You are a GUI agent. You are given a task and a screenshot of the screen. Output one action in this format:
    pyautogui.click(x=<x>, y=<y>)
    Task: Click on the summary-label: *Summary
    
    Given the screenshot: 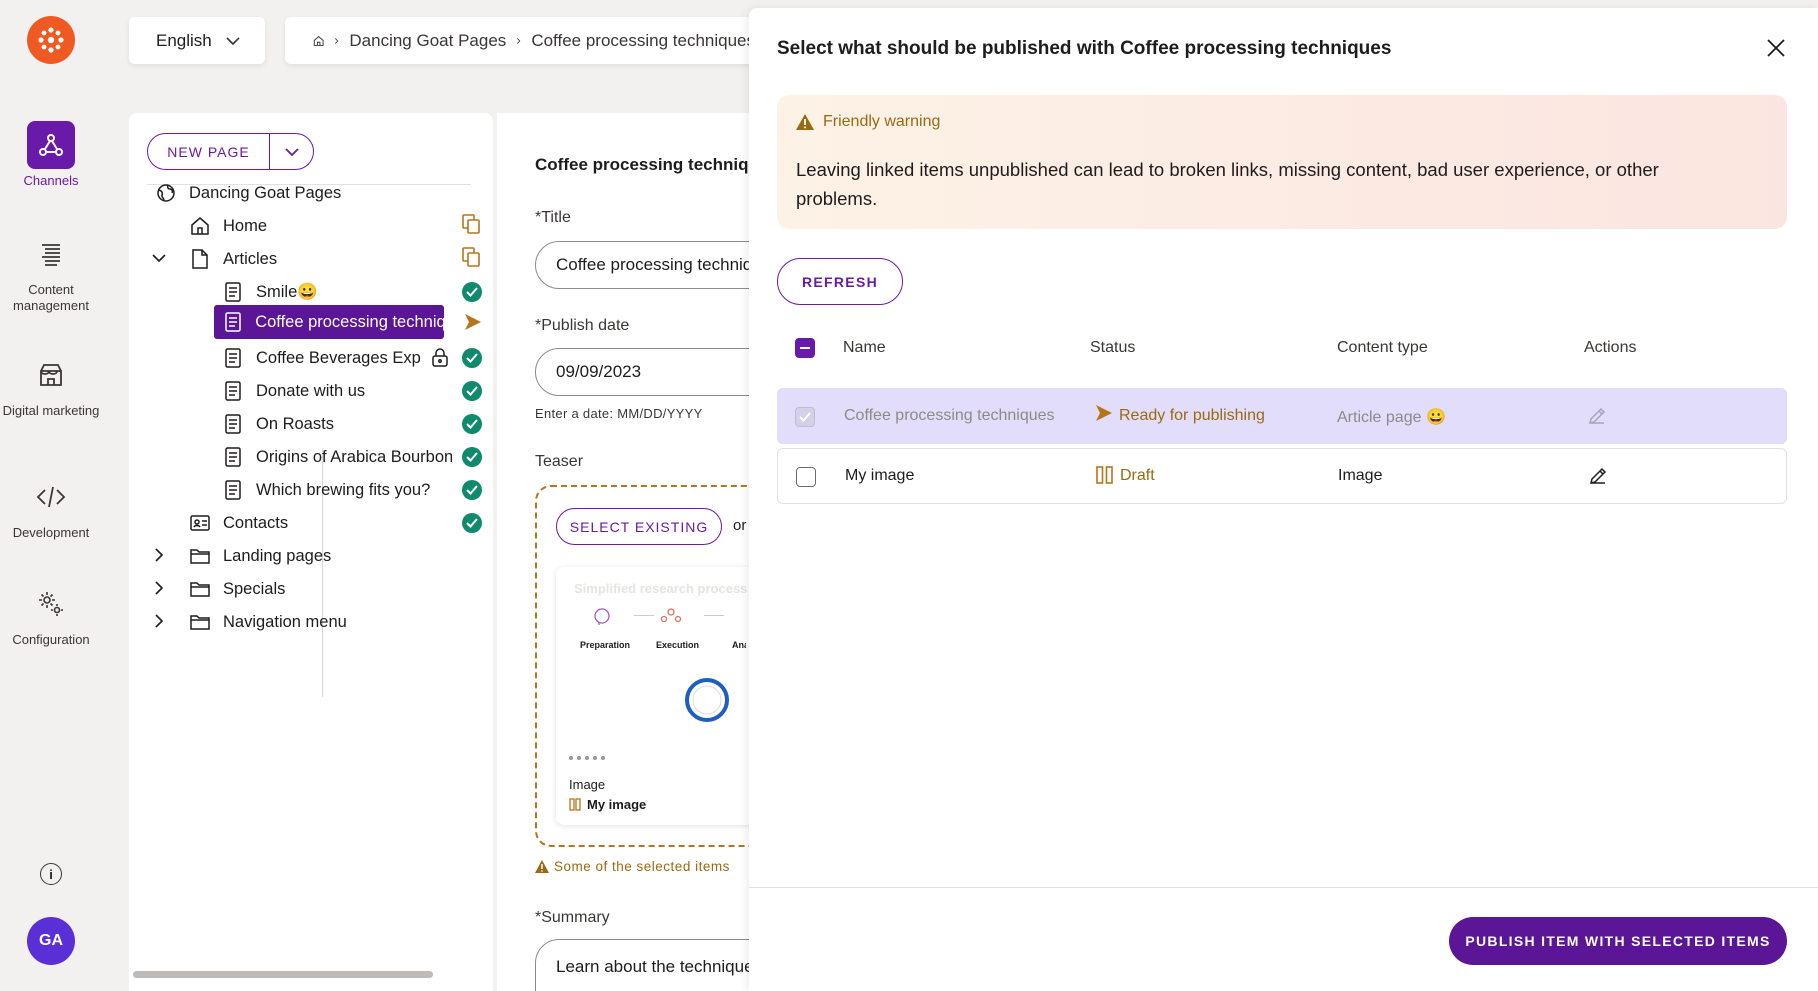 What is the action you would take?
    pyautogui.click(x=572, y=917)
    